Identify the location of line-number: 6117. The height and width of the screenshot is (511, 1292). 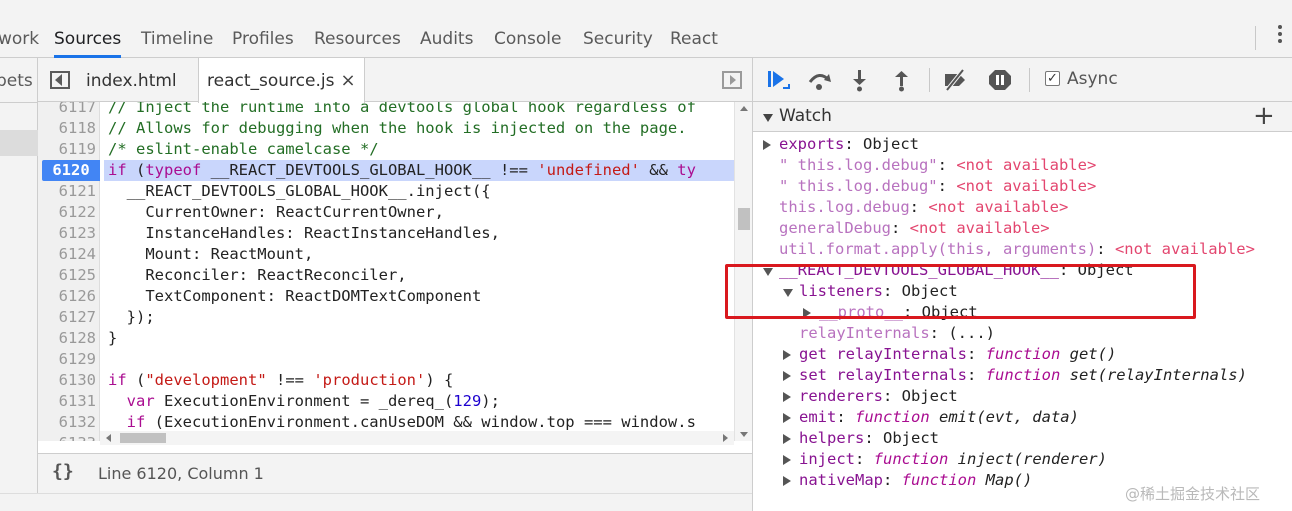
(67, 110).